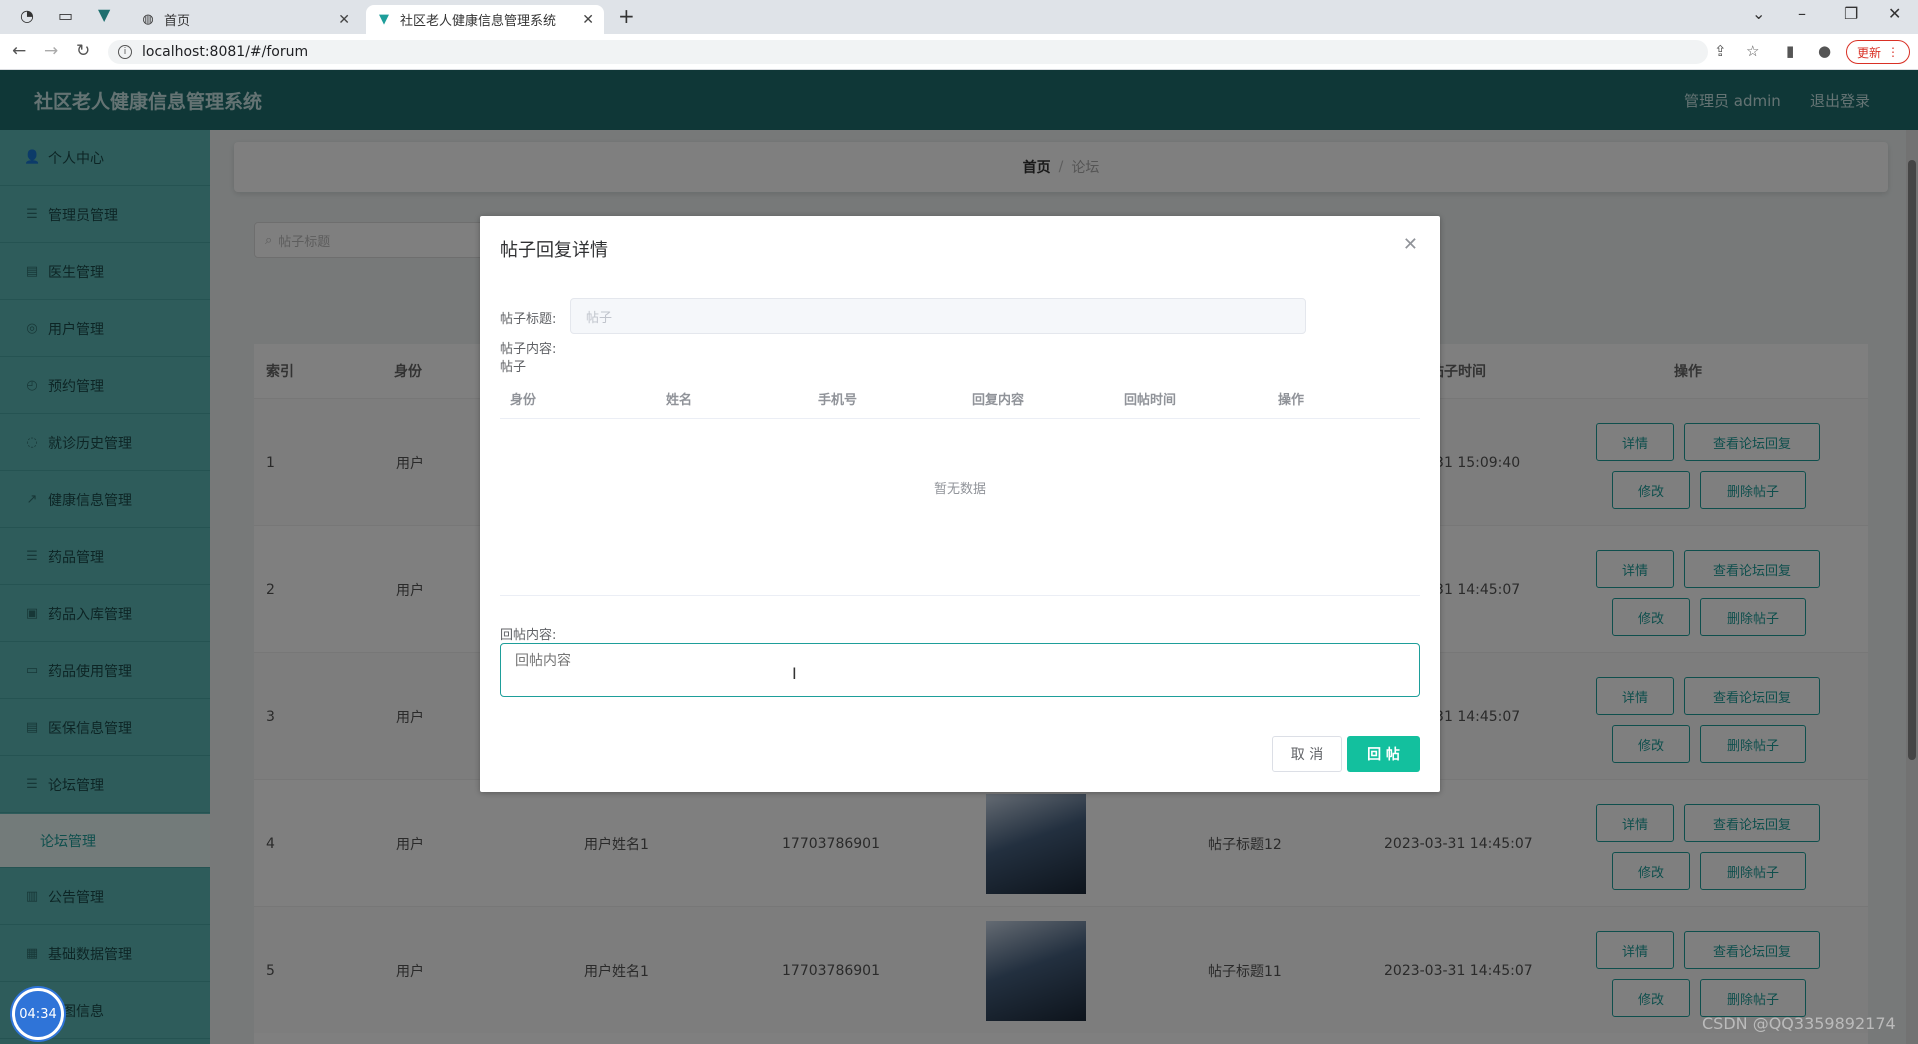  I want to click on column-header: 身份, so click(523, 400).